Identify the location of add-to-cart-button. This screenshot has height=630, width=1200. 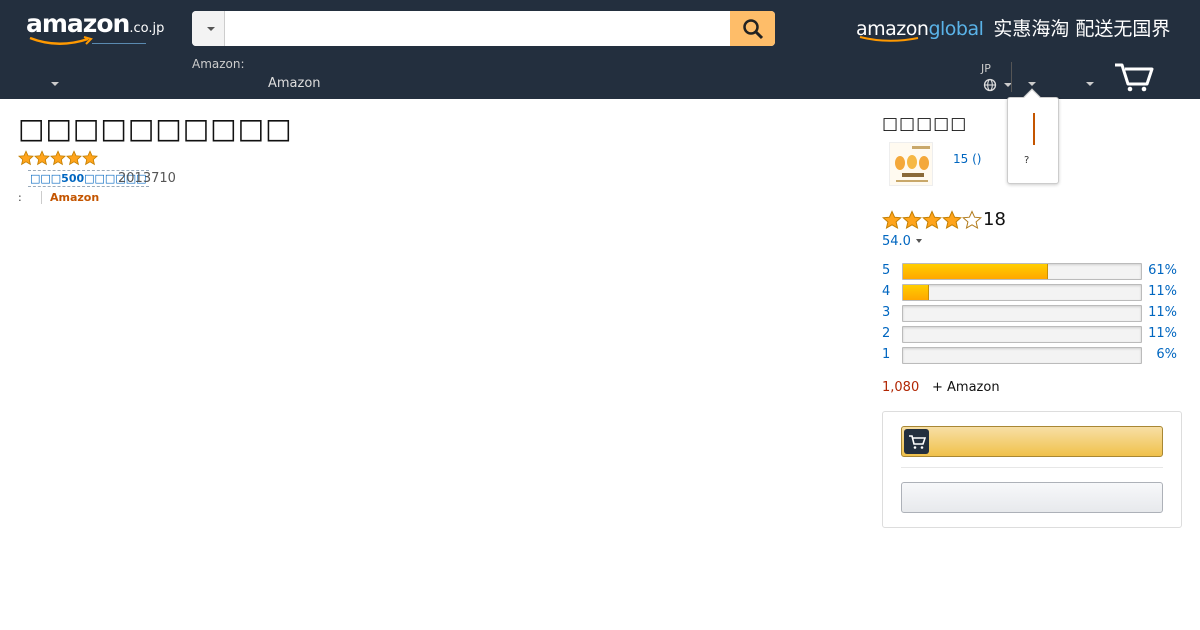
(1032, 441).